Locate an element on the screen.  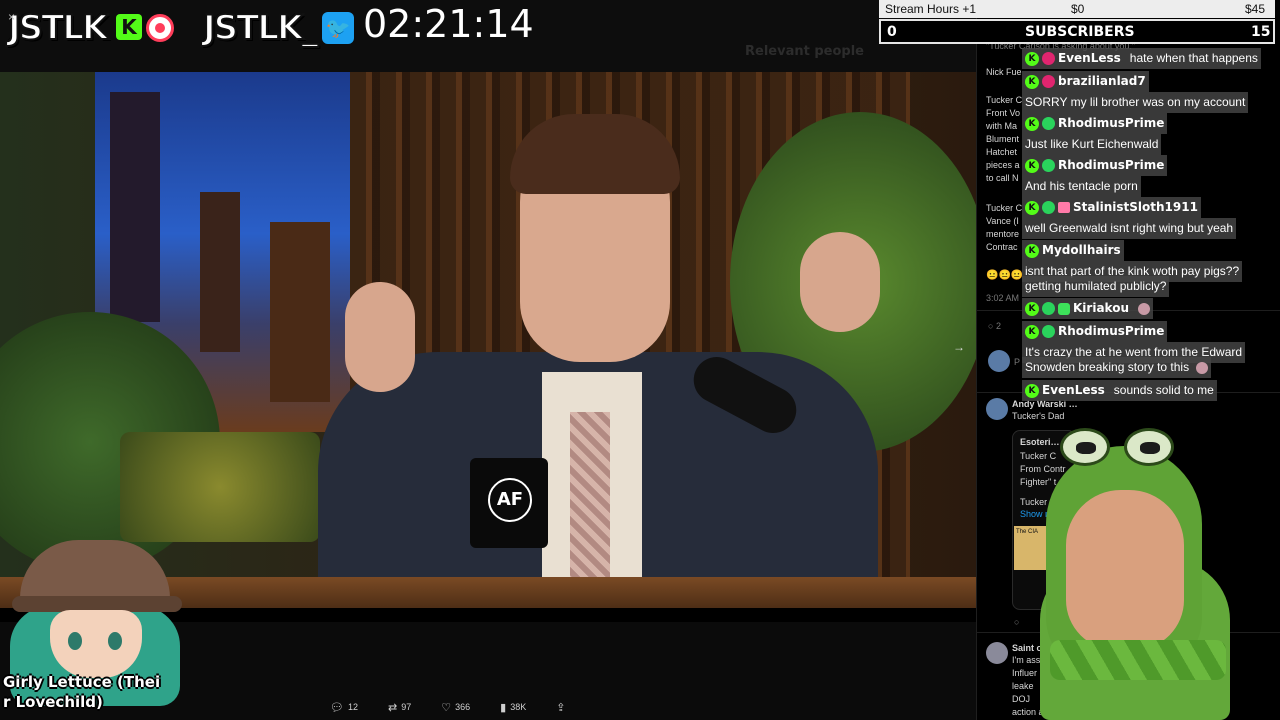
garden-lights is located at coordinates (220, 487).